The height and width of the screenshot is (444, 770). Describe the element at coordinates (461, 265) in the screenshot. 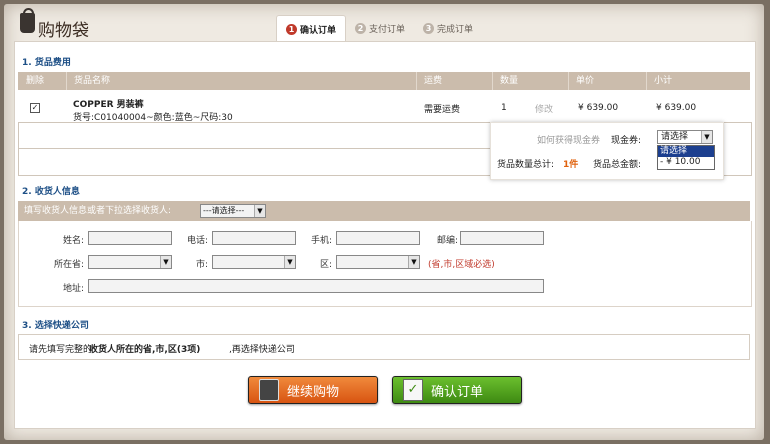

I see `region-required-note: (省,市,区域必选)` at that location.